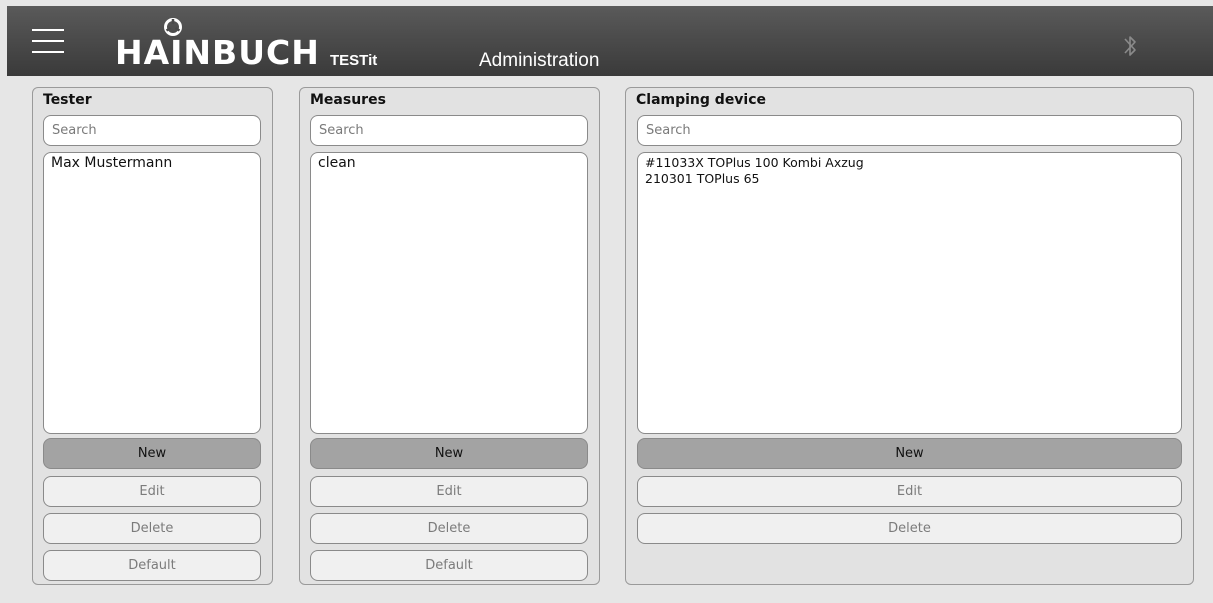  What do you see at coordinates (449, 491) in the screenshot?
I see `measures-edit-button: Edit` at bounding box center [449, 491].